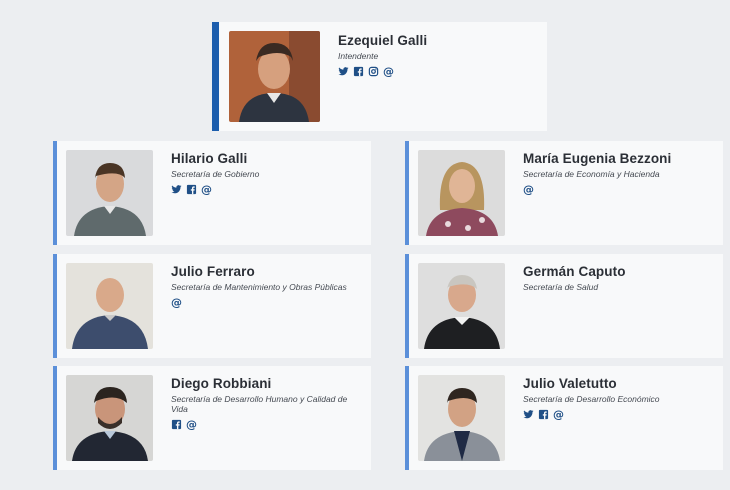  What do you see at coordinates (570, 383) in the screenshot?
I see `person-name: Julio Valetutto` at bounding box center [570, 383].